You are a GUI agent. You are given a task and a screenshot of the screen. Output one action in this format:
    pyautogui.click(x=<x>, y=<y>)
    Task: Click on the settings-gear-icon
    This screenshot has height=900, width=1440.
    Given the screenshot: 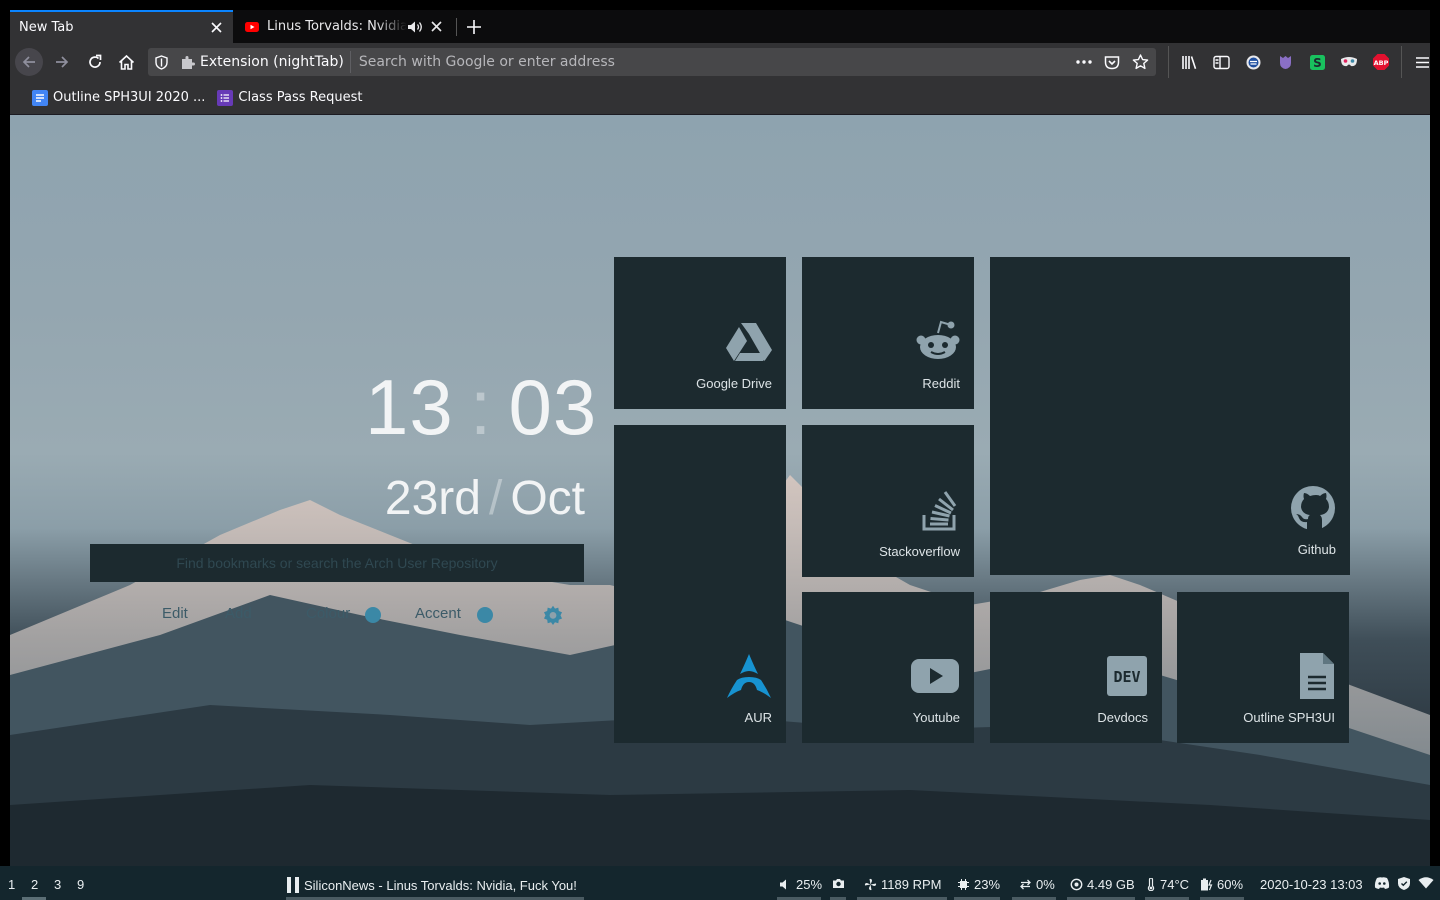 What is the action you would take?
    pyautogui.click(x=553, y=616)
    